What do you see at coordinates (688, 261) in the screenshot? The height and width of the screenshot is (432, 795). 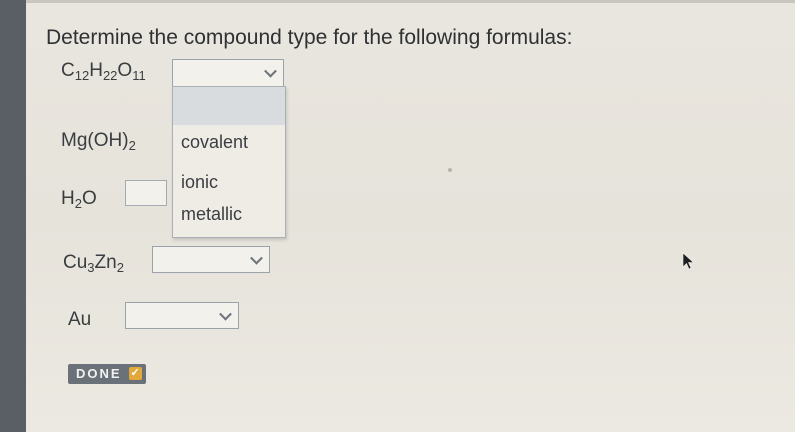 I see `mouse-cursor-icon` at bounding box center [688, 261].